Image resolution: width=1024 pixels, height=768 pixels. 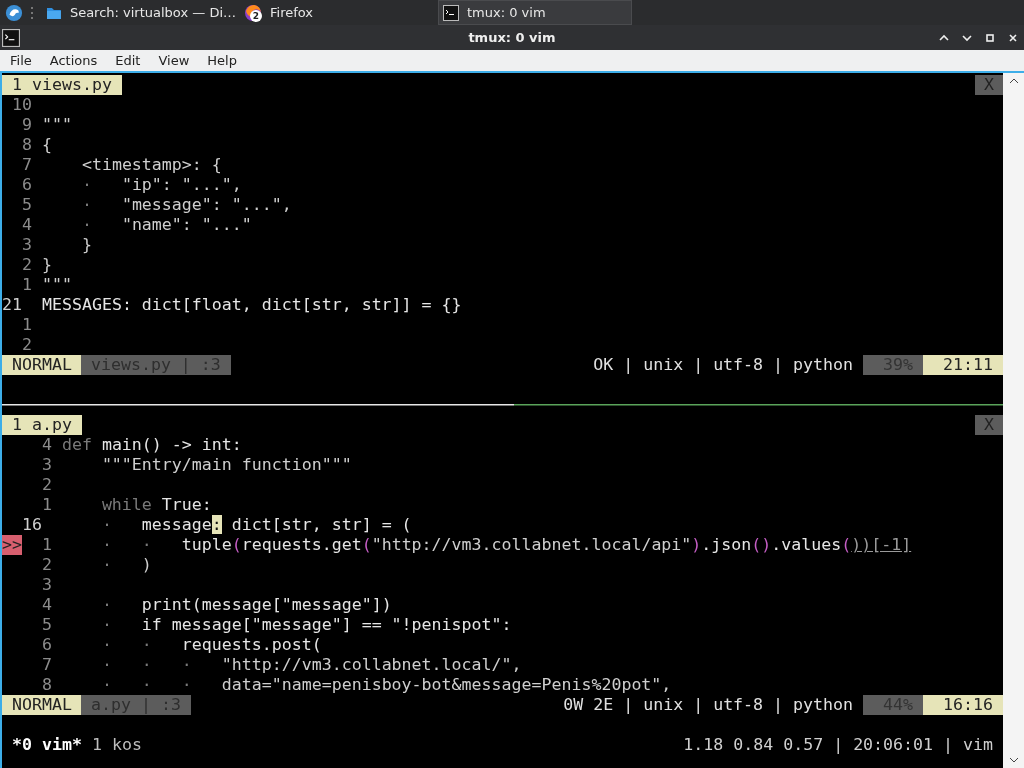 I want to click on code-line: while True:, so click(x=156, y=505).